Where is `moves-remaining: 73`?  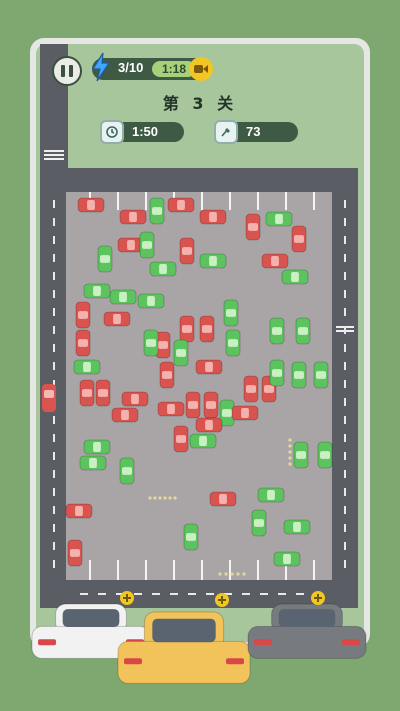 moves-remaining: 73 is located at coordinates (256, 132).